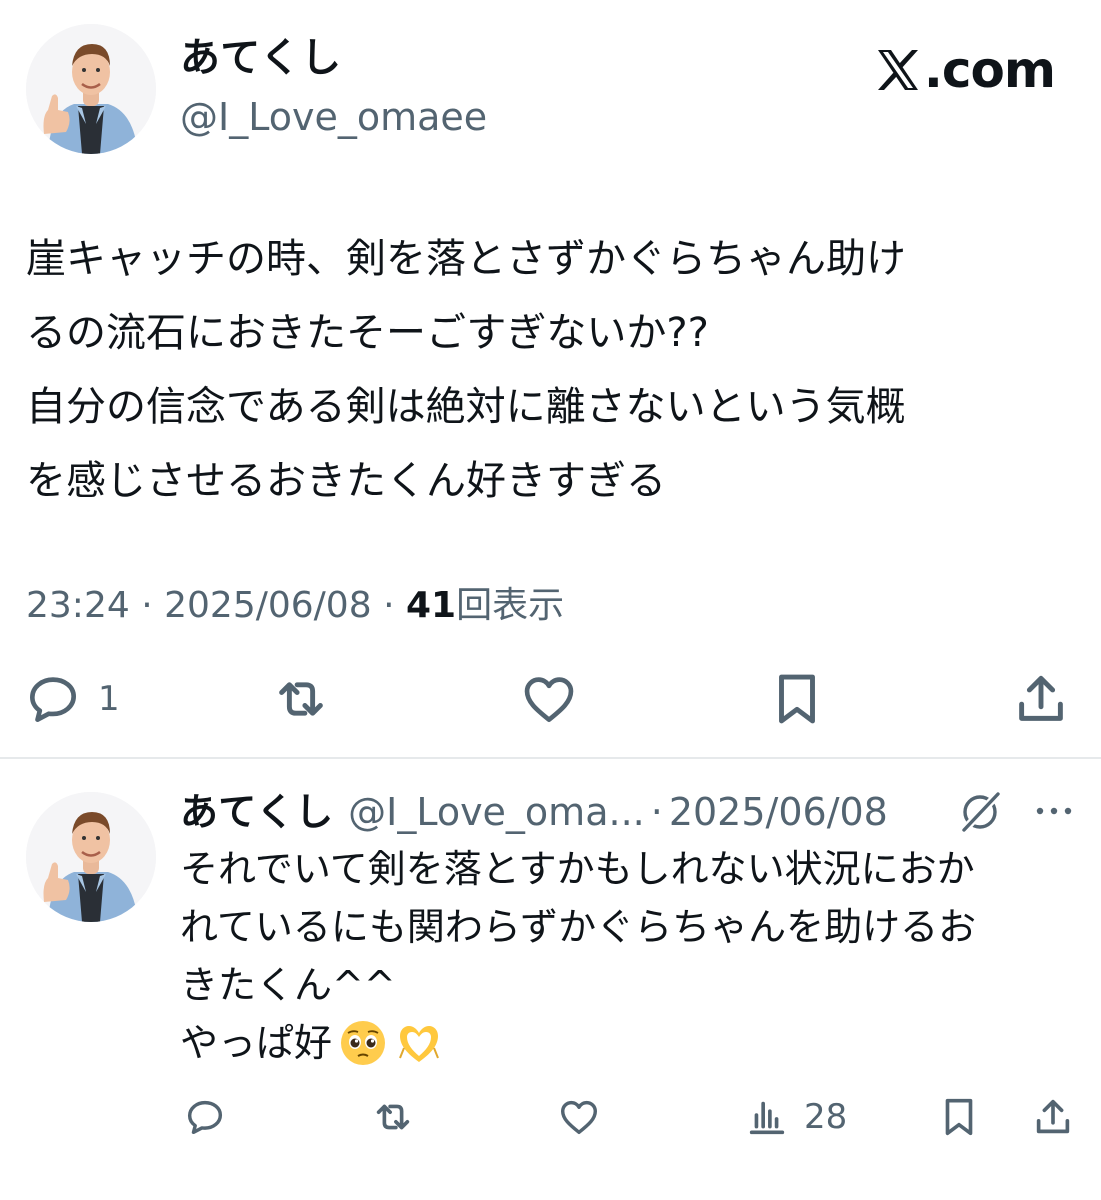 Image resolution: width=1101 pixels, height=1200 pixels. I want to click on main-tweet-line: を感じさせるおきたくん好きすぎる, so click(346, 481).